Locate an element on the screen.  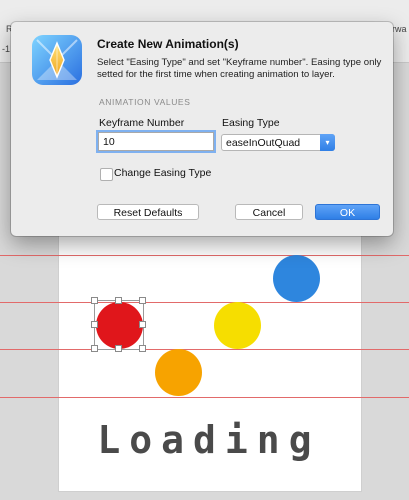
section-label: ANIMATION VALUES is located at coordinates (145, 102).